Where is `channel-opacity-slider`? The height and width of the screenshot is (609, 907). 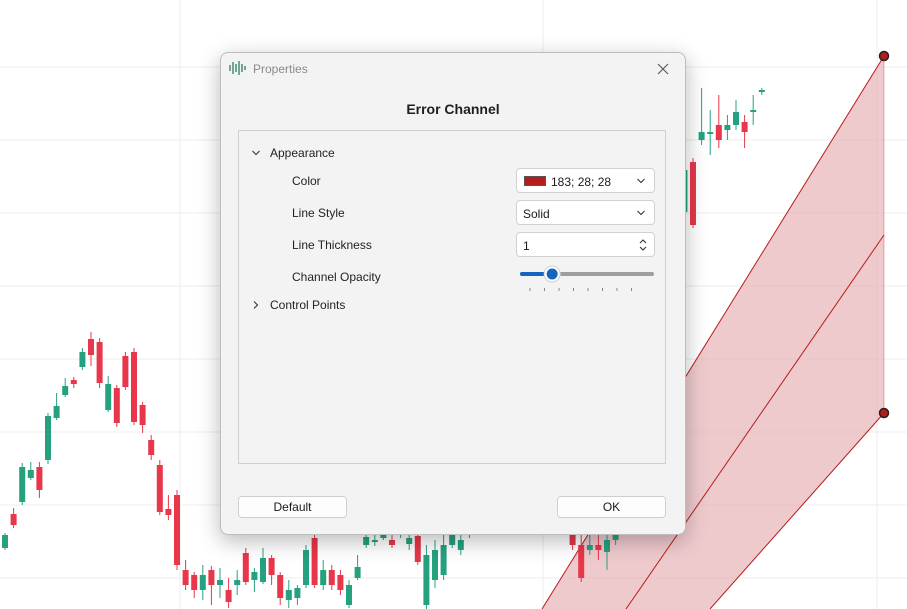
channel-opacity-slider is located at coordinates (588, 278).